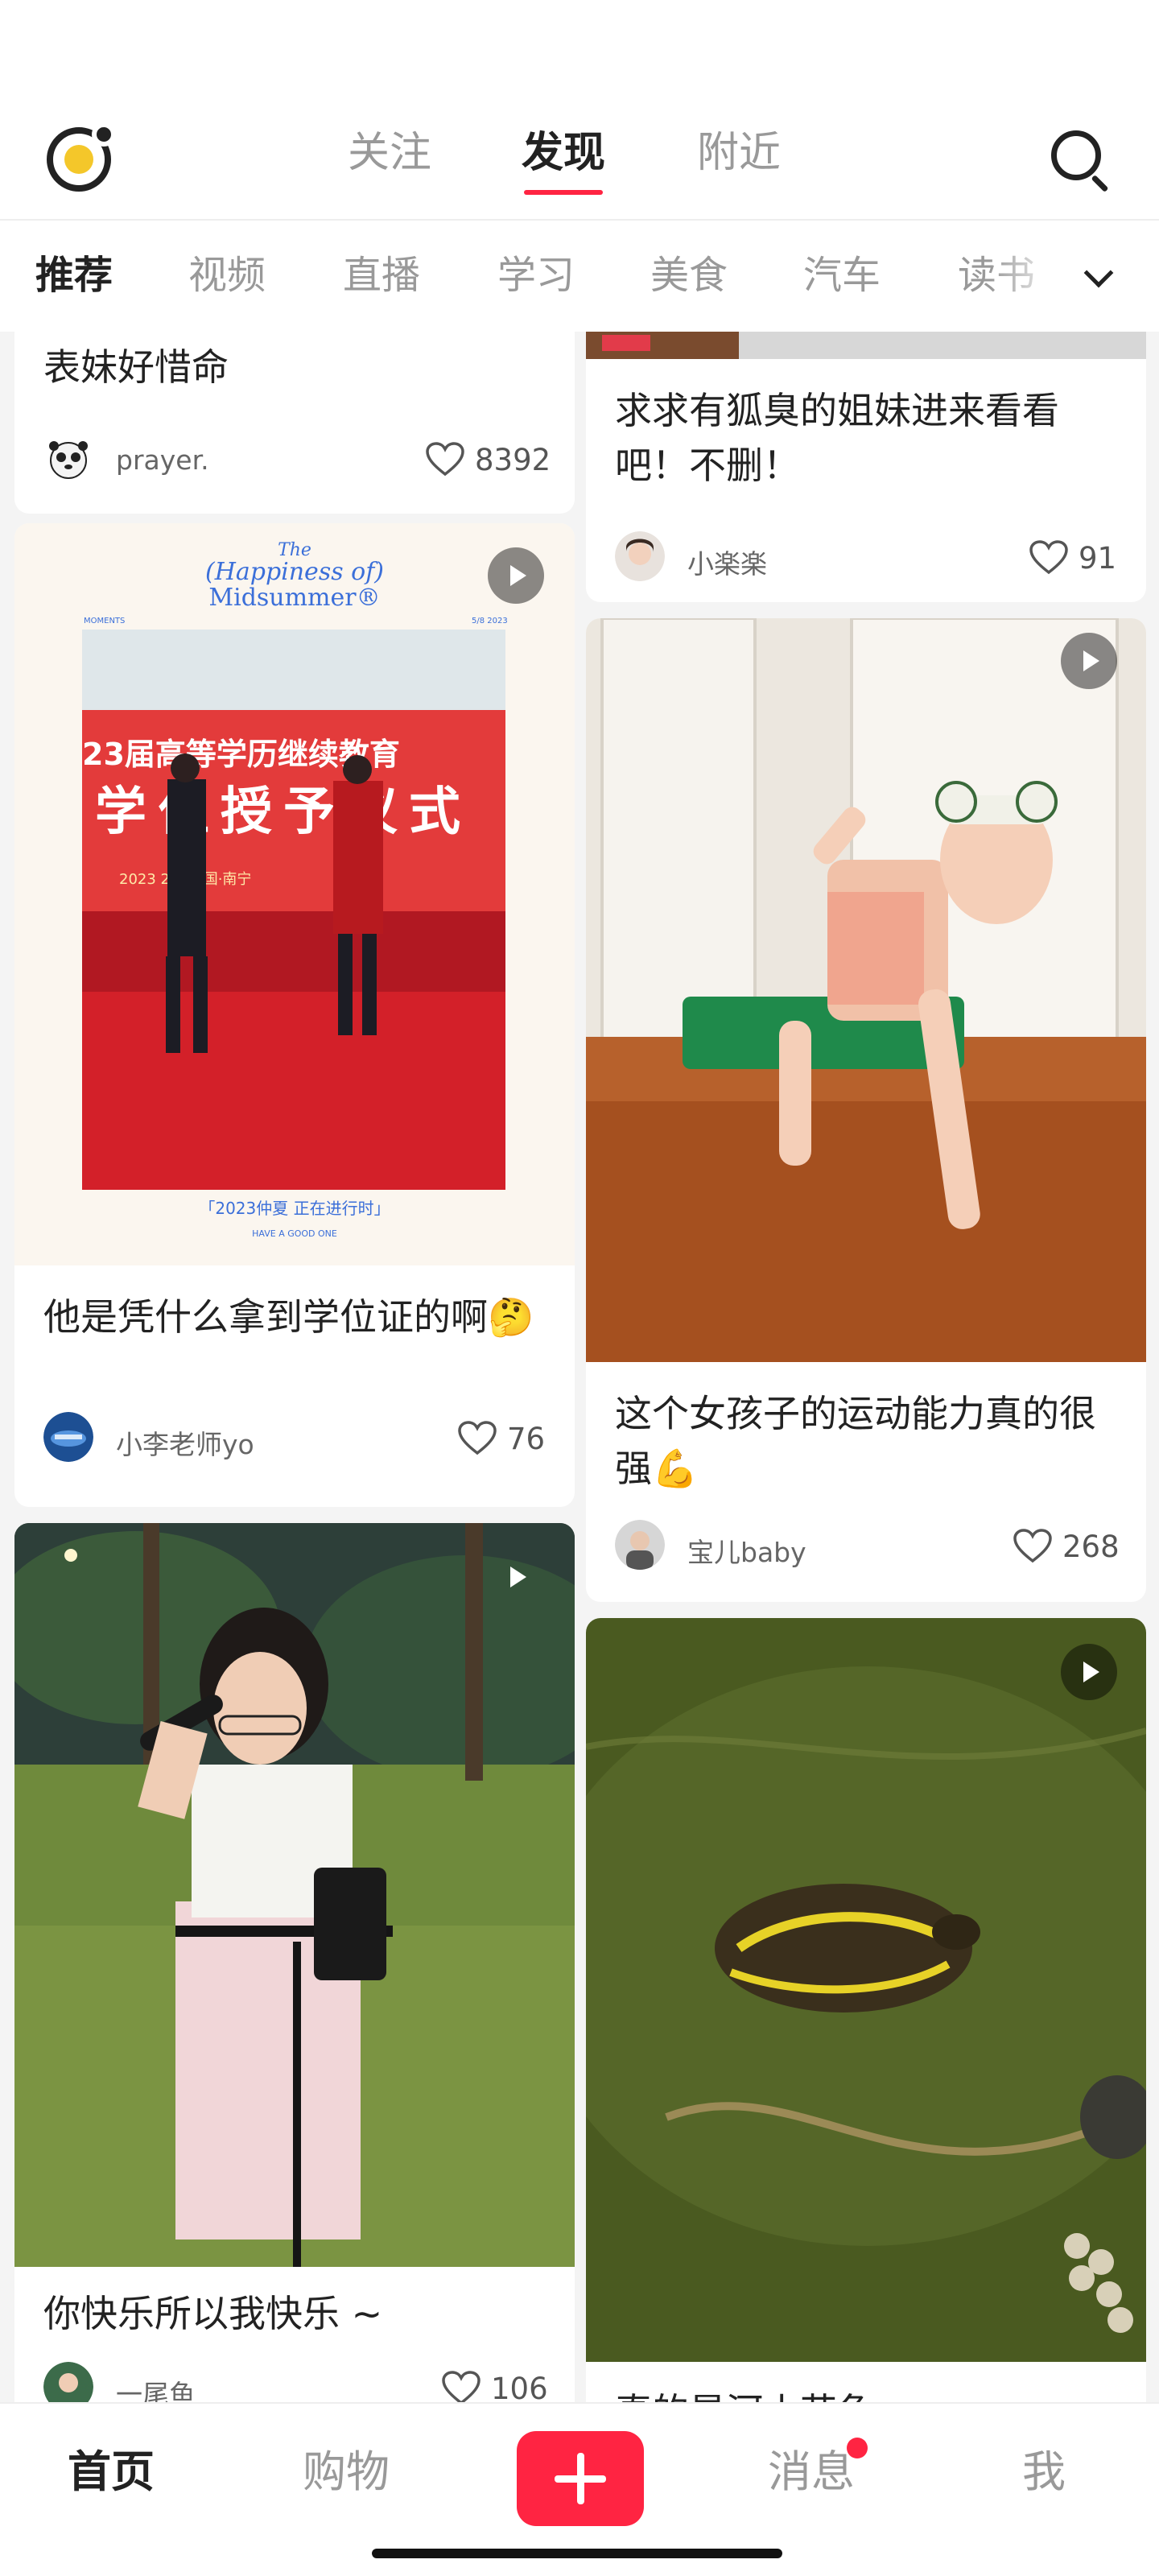  I want to click on feed-card: 真的是河小花龟, so click(866, 2010).